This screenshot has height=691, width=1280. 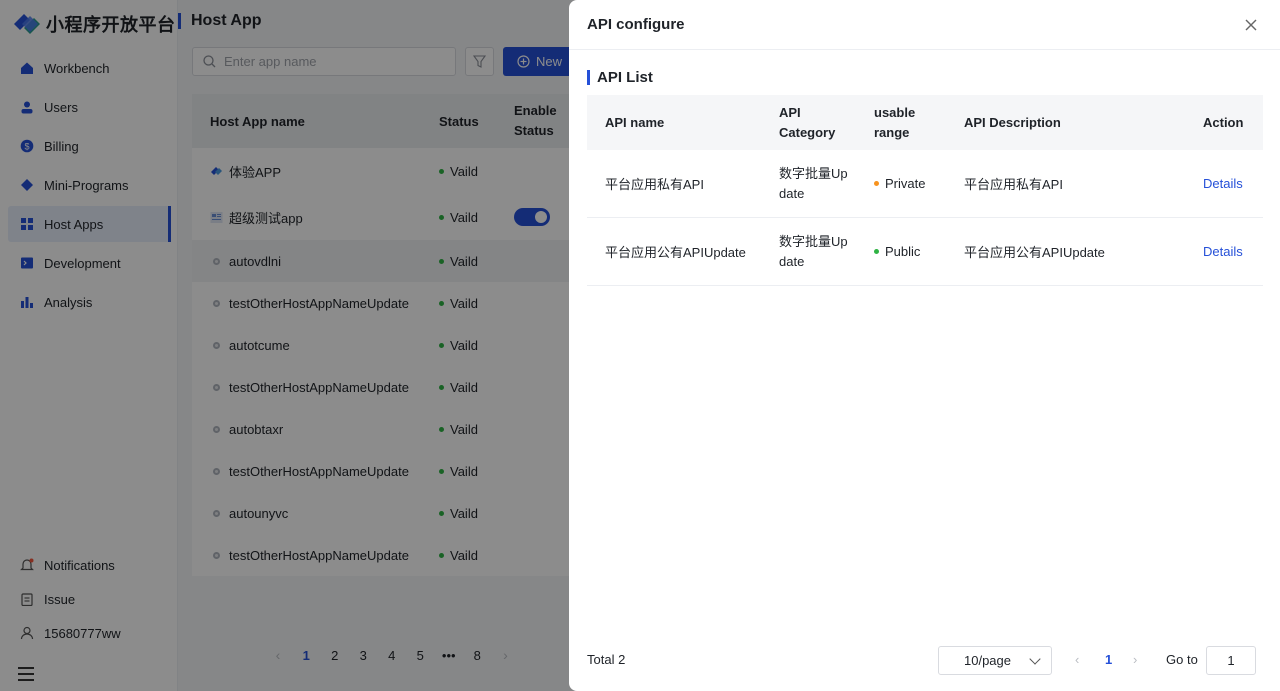 What do you see at coordinates (807, 122) in the screenshot?
I see `column-header-api-category: API Category` at bounding box center [807, 122].